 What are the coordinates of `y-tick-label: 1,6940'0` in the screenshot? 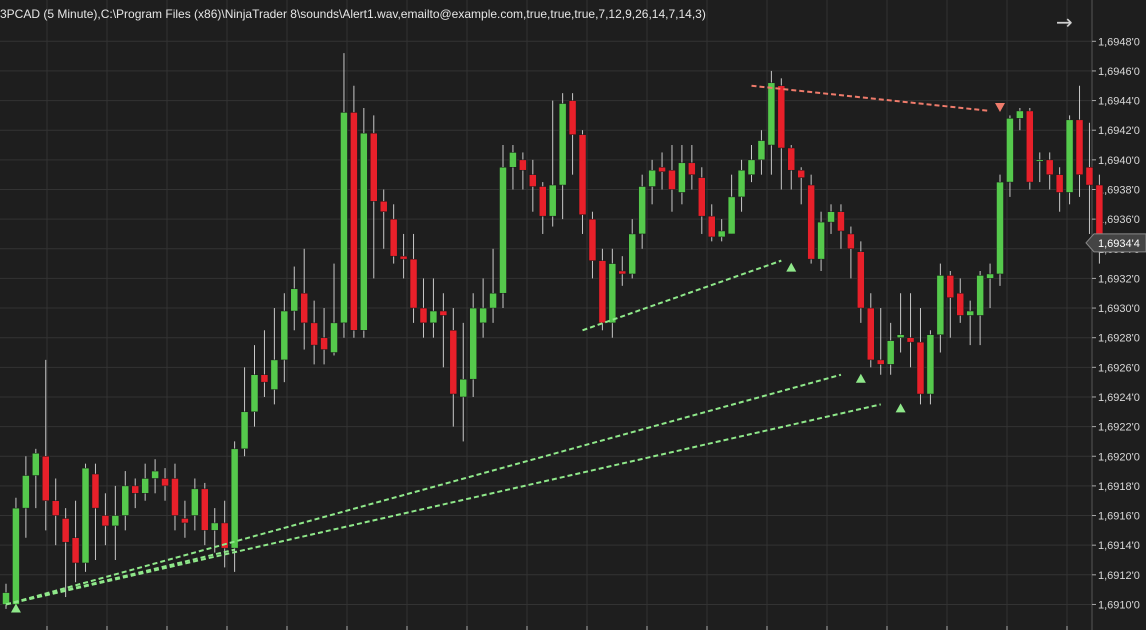 It's located at (1119, 161).